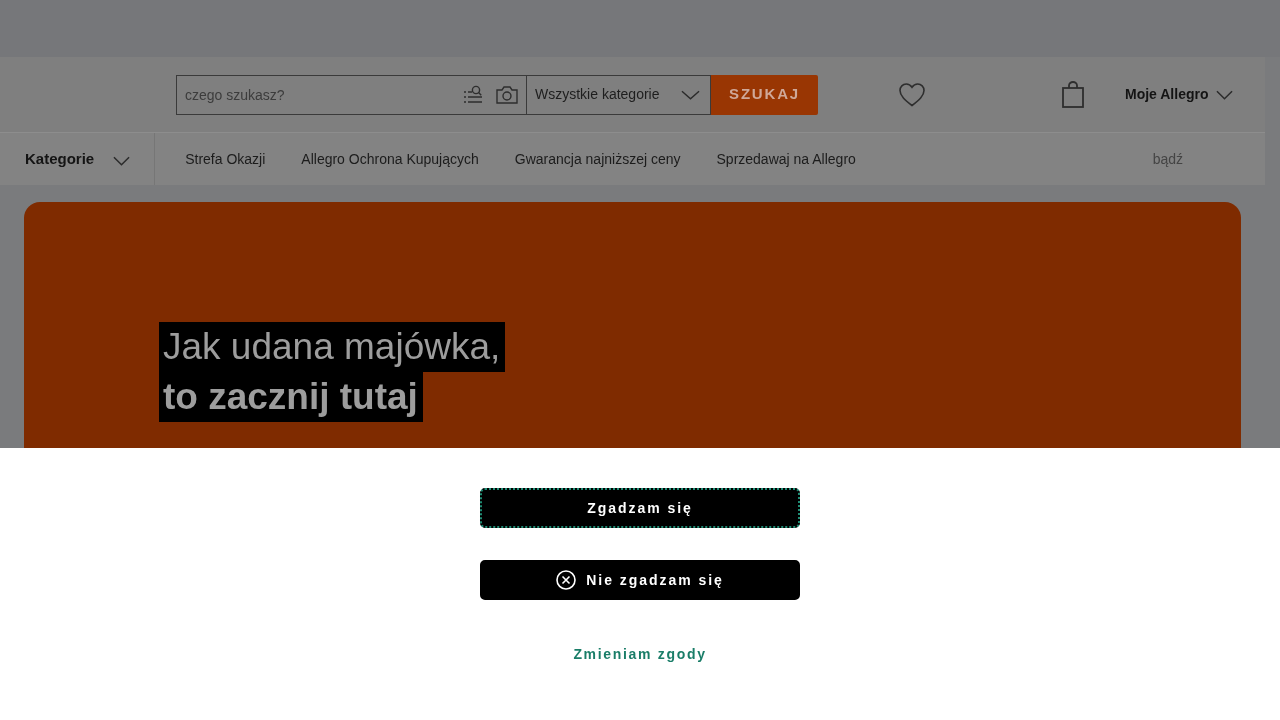 This screenshot has height=720, width=1280. Describe the element at coordinates (764, 94) in the screenshot. I see `search-button: SZUKAJ` at that location.